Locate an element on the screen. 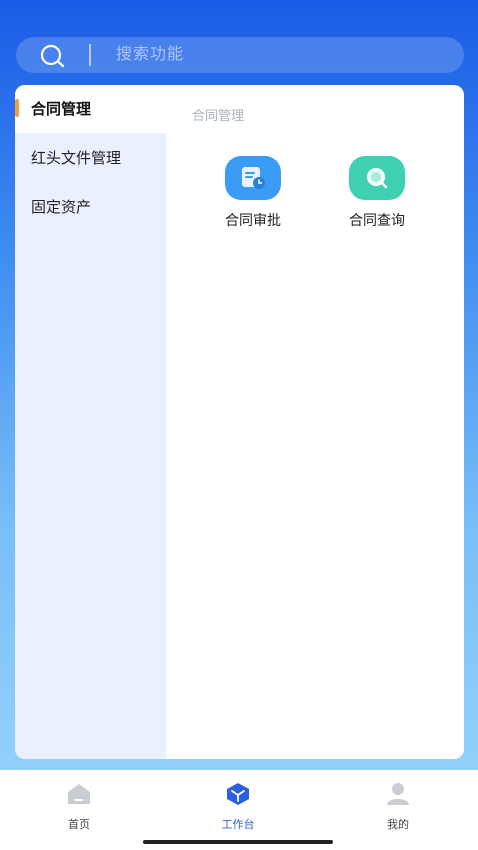 This screenshot has height=850, width=478. sidebar-item-fixed-assets: 固定资产 is located at coordinates (90, 207).